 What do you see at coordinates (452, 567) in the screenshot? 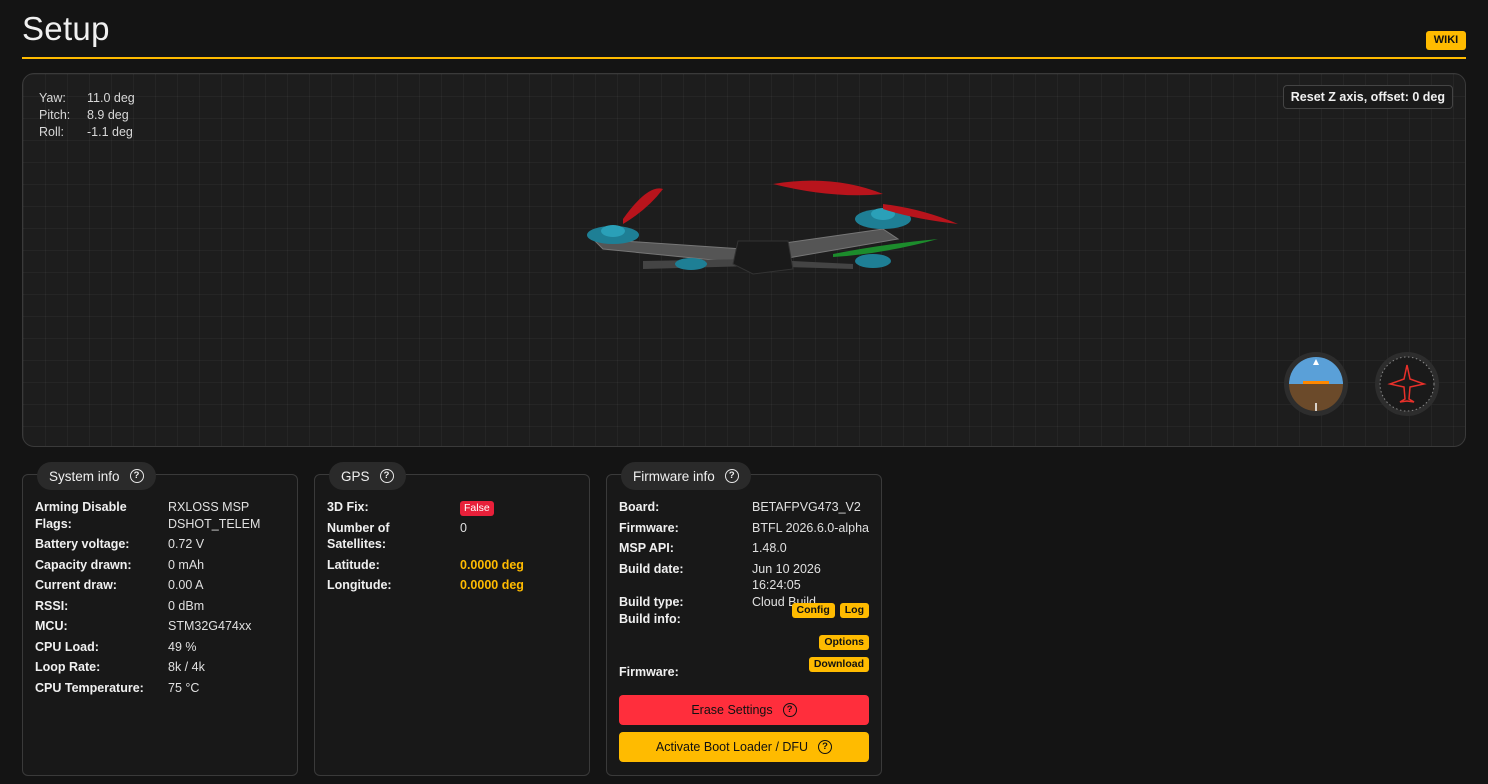
I see `gps-lat-row: Latitude: 0.0000 deg` at bounding box center [452, 567].